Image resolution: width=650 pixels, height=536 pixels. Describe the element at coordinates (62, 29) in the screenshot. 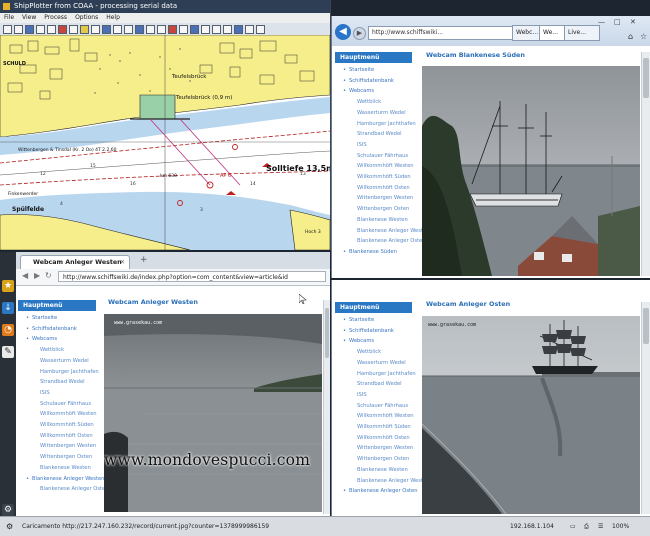

I see `stop-icon` at that location.